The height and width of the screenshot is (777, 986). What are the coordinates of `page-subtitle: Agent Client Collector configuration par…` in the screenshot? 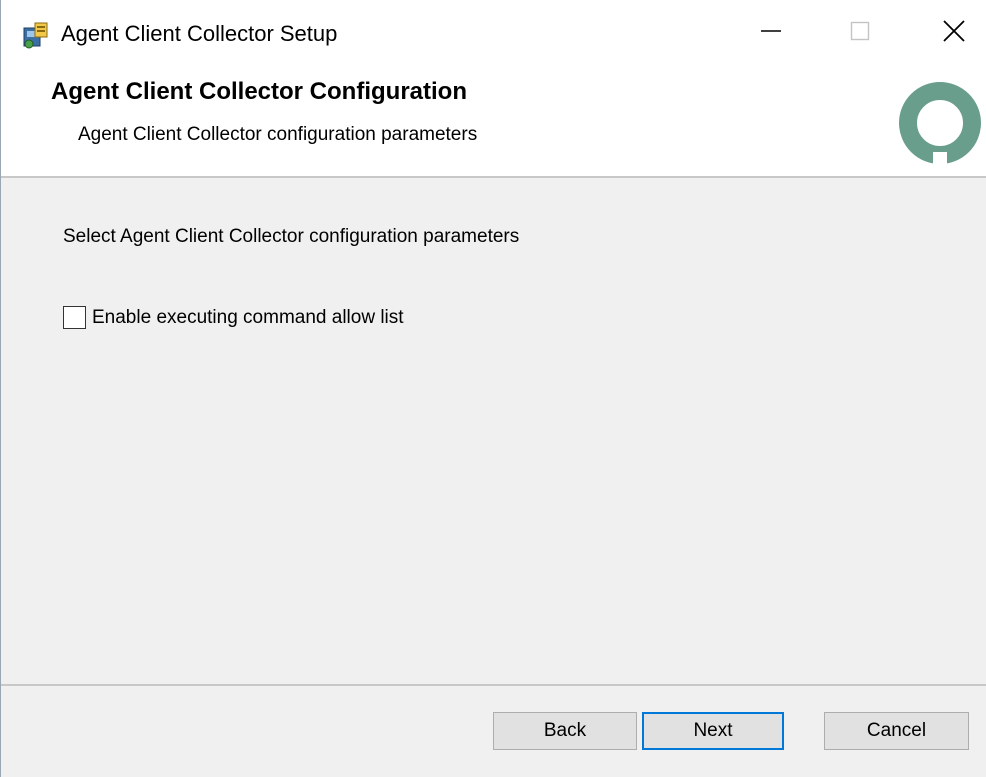 It's located at (278, 134).